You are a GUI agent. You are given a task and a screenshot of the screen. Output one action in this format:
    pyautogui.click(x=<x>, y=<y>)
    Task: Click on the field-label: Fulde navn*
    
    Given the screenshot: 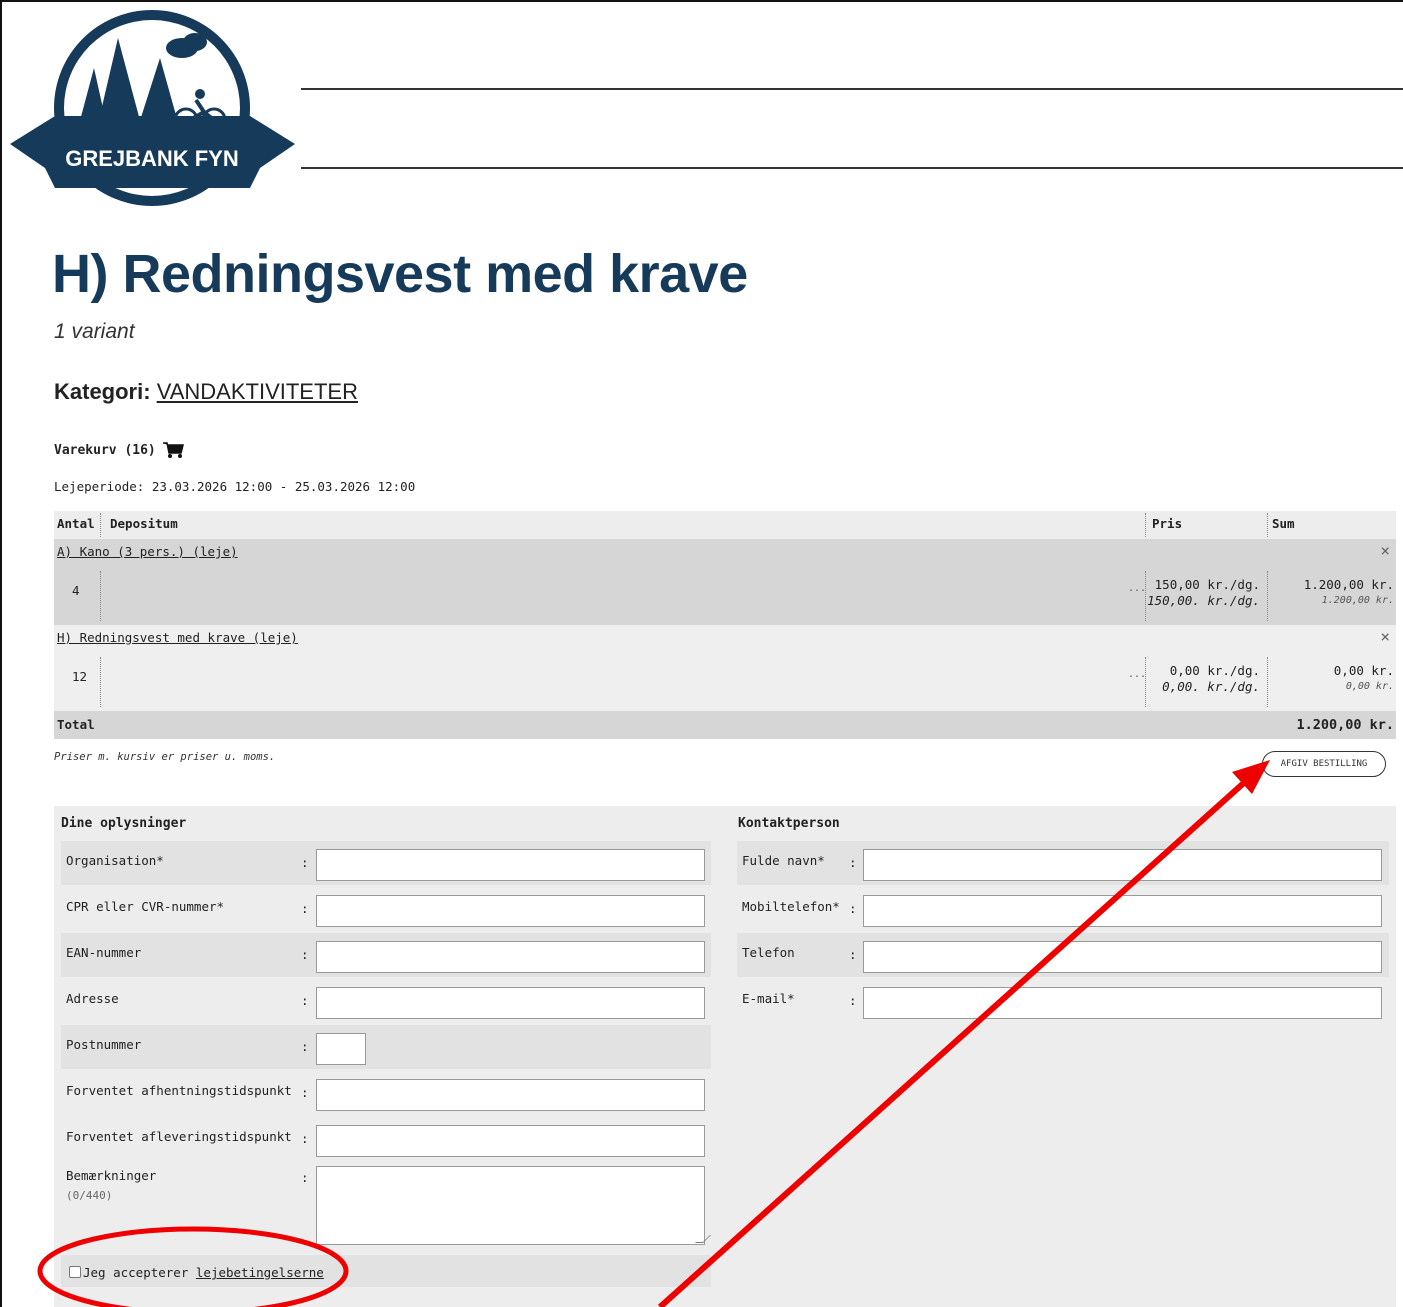 What is the action you would take?
    pyautogui.click(x=783, y=860)
    